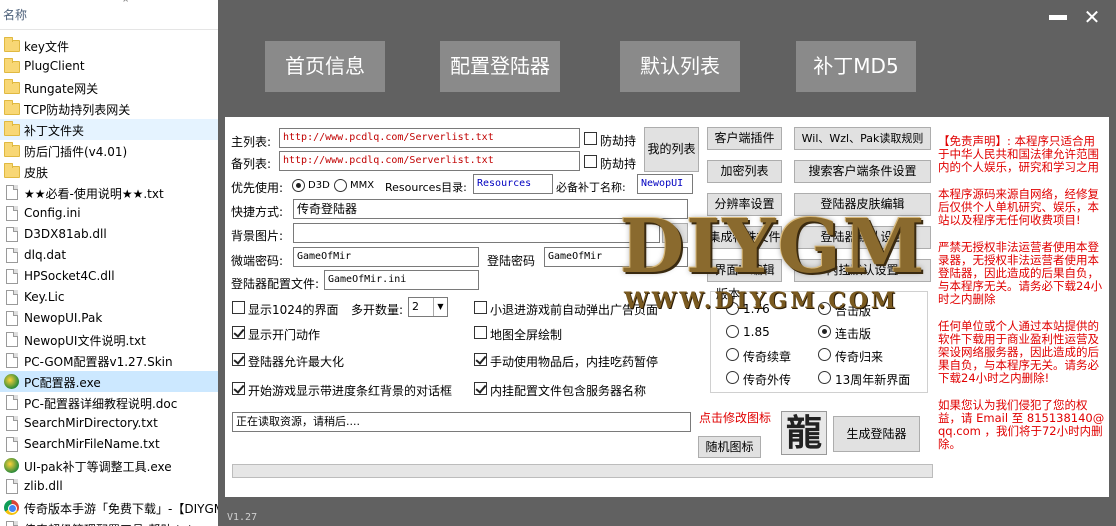 The image size is (1116, 526). I want to click on version-radio-label: 传奇归来, so click(859, 357).